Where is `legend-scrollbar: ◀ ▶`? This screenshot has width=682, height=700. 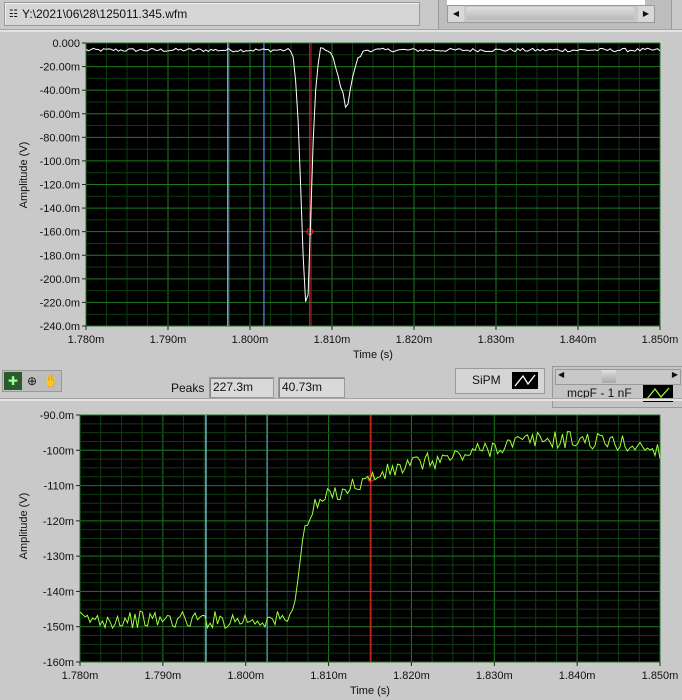
legend-scrollbar: ◀ ▶ is located at coordinates (618, 377).